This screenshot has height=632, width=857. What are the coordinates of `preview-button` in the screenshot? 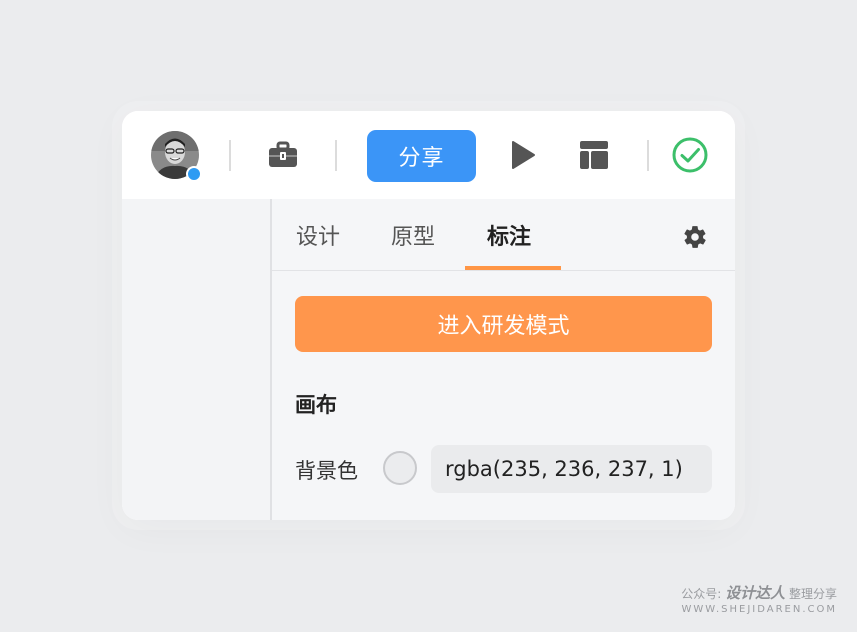 It's located at (523, 155).